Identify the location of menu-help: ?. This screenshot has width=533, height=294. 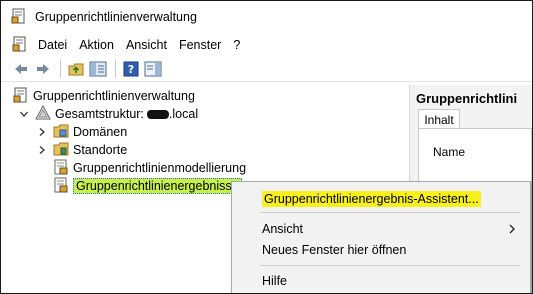
(236, 45).